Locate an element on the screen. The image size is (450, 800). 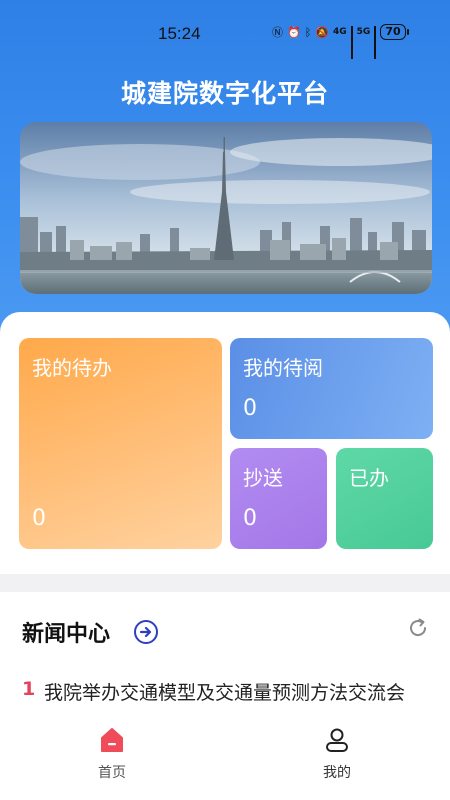
home-icon is located at coordinates (112, 740).